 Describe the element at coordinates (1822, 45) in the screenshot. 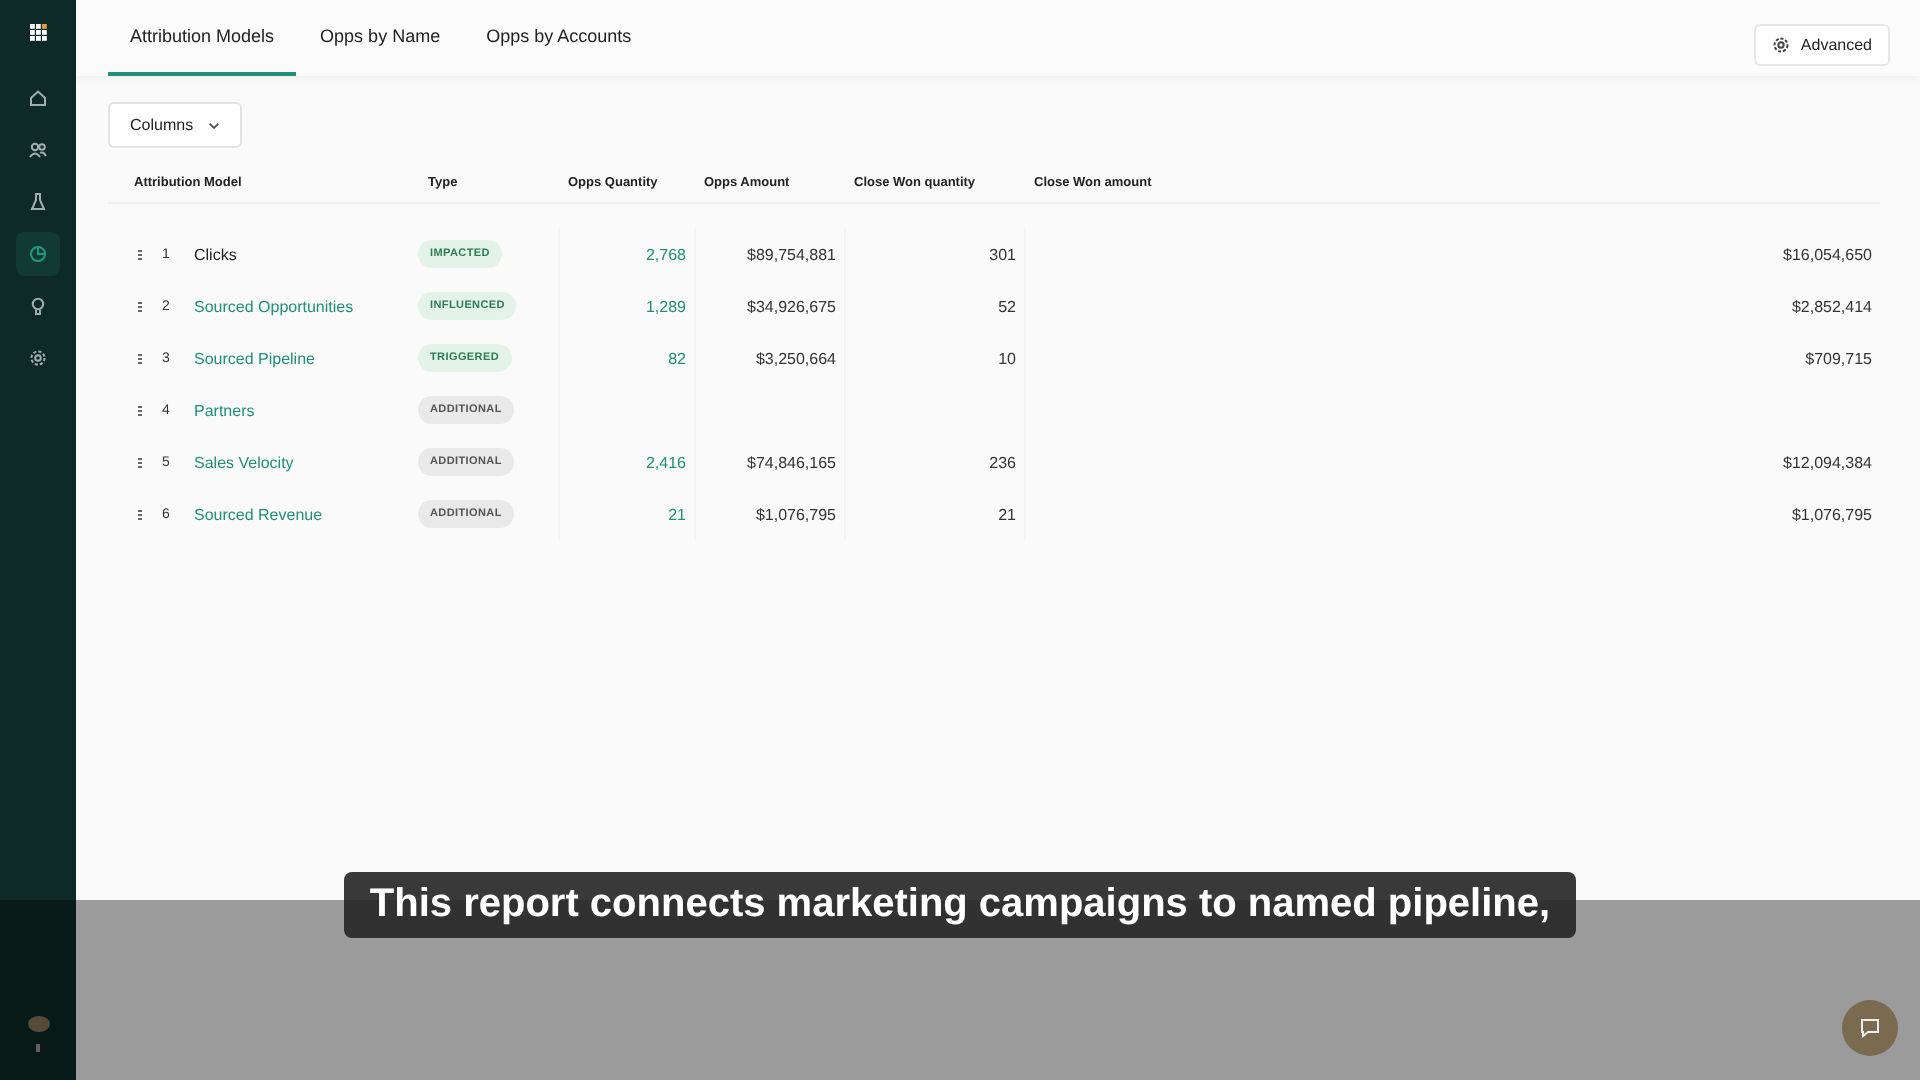

I see `advanced-button: Advanced` at that location.